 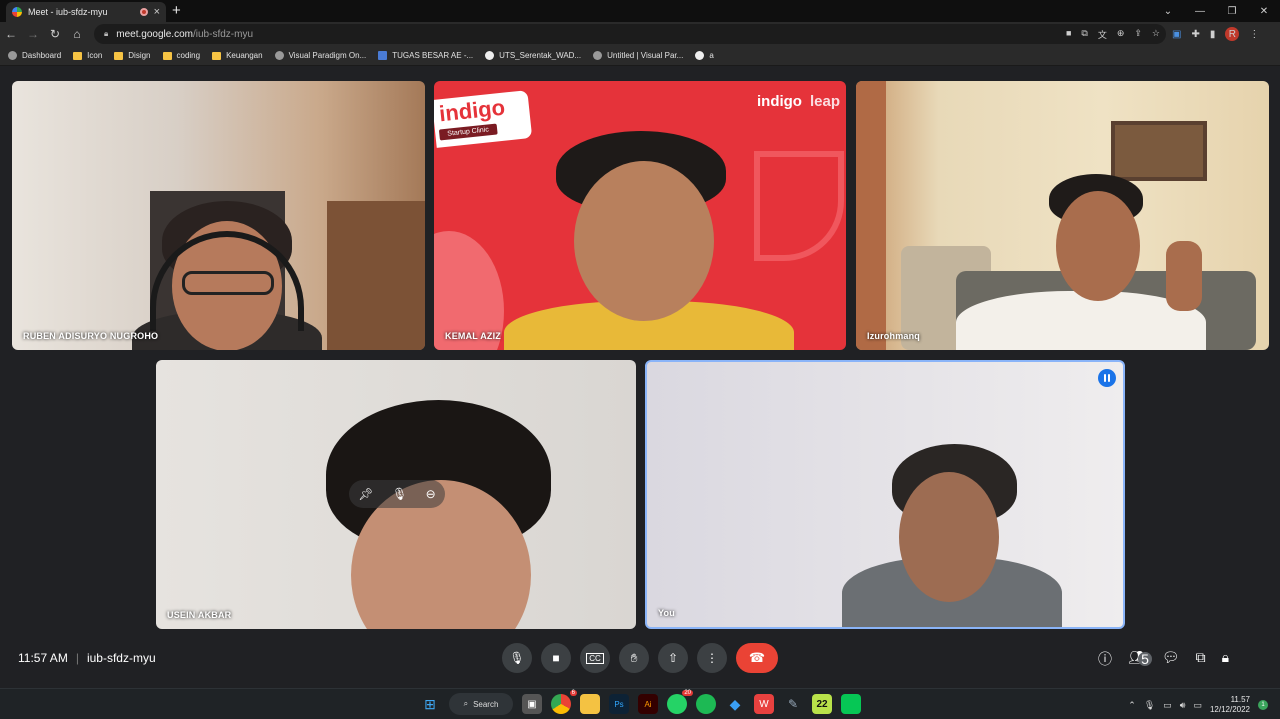 I want to click on illustrator-icon: Ai, so click(x=648, y=704).